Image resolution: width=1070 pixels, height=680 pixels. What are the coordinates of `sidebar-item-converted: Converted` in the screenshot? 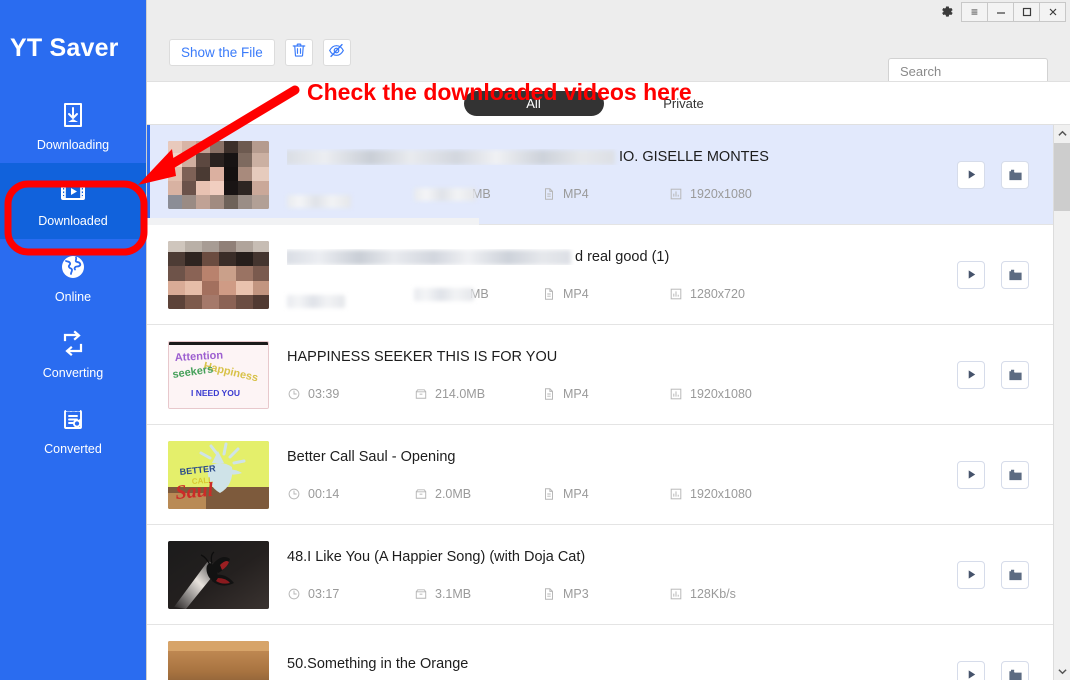 It's located at (73, 429).